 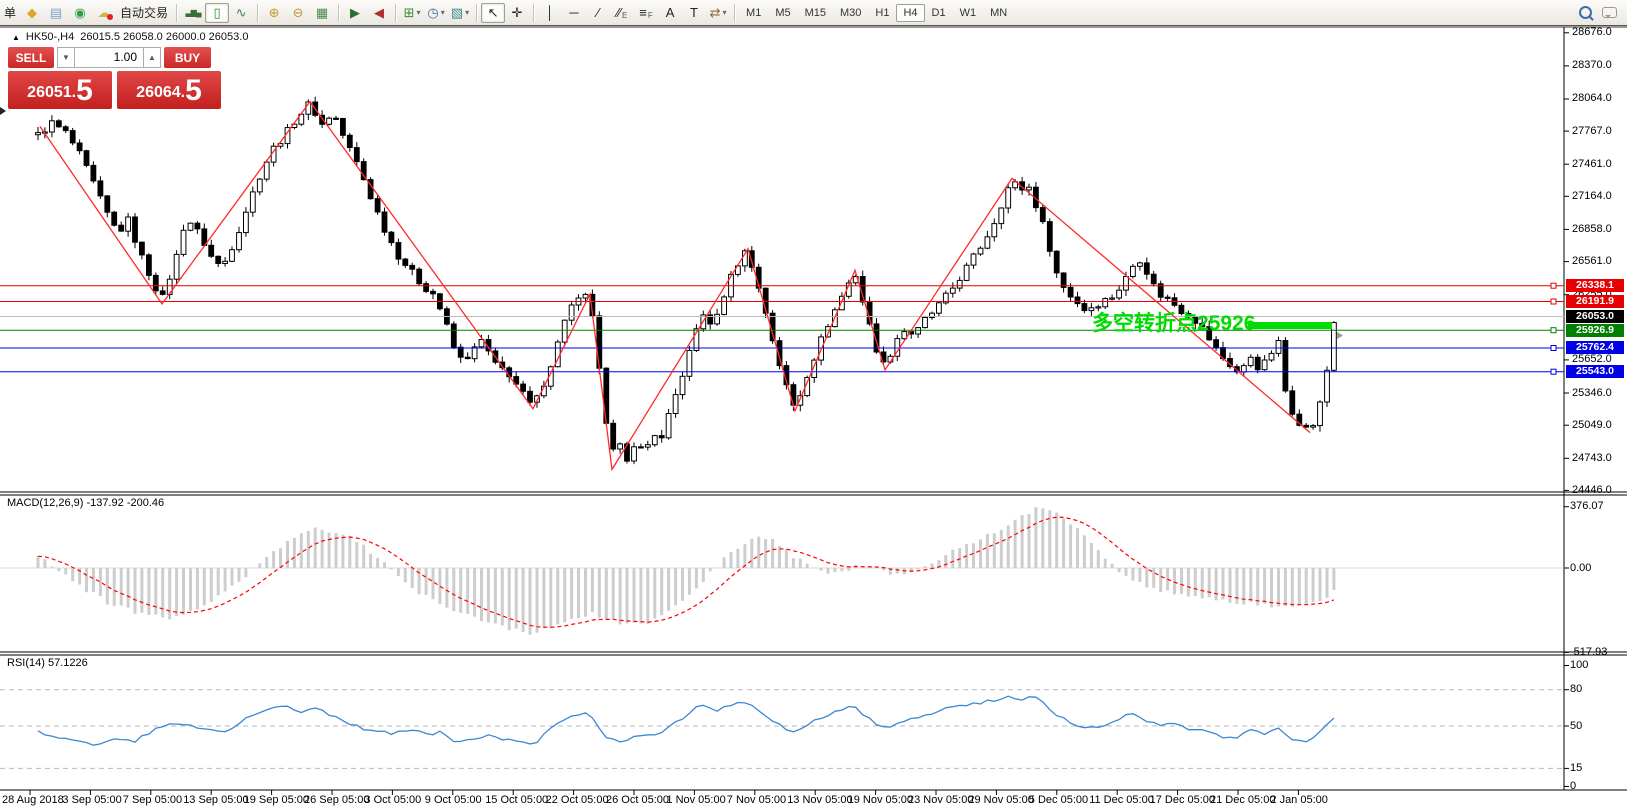 I want to click on price-tick-label: 28064.0, so click(x=1592, y=98).